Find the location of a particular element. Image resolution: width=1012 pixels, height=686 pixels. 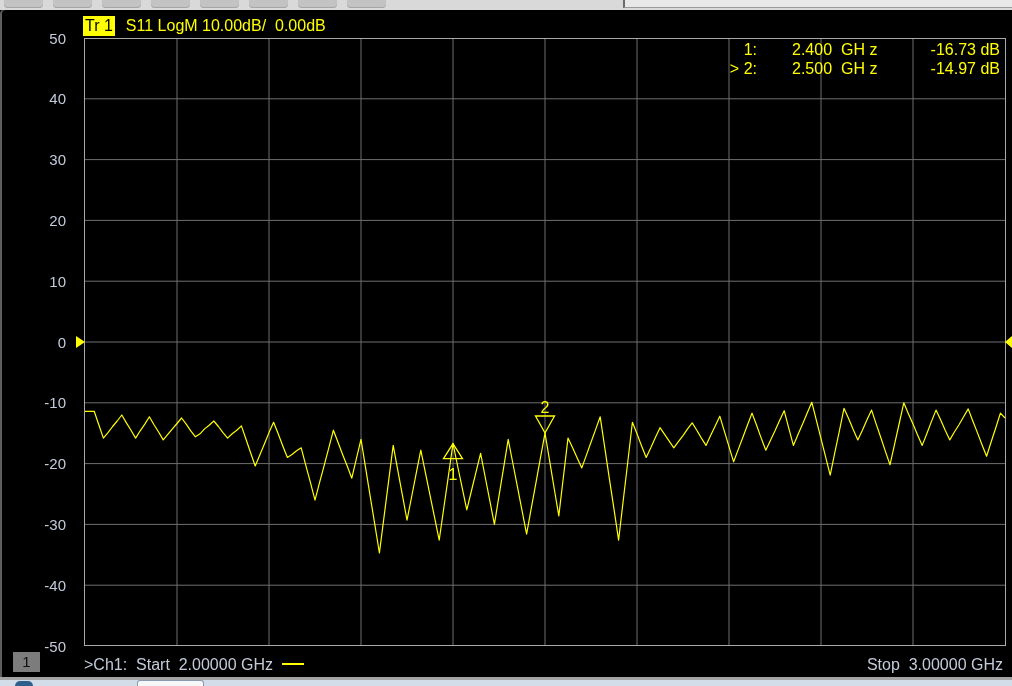

marker-frequency: 2.400 GH z is located at coordinates (835, 49).